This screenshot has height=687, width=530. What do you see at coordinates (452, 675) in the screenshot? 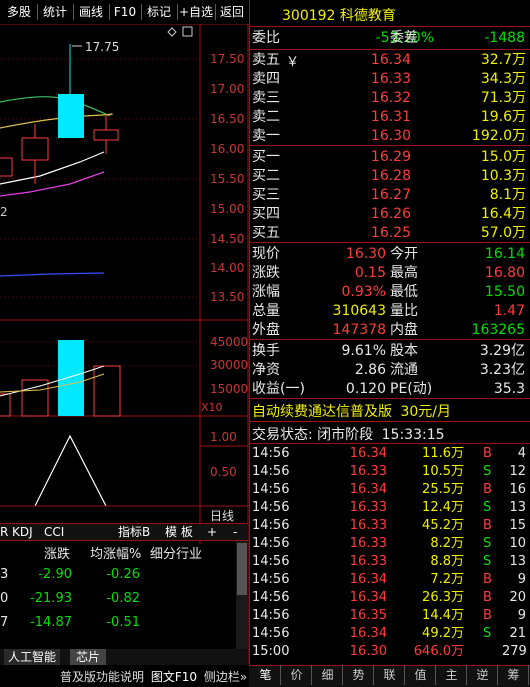
I see `detail-tab: 主` at bounding box center [452, 675].